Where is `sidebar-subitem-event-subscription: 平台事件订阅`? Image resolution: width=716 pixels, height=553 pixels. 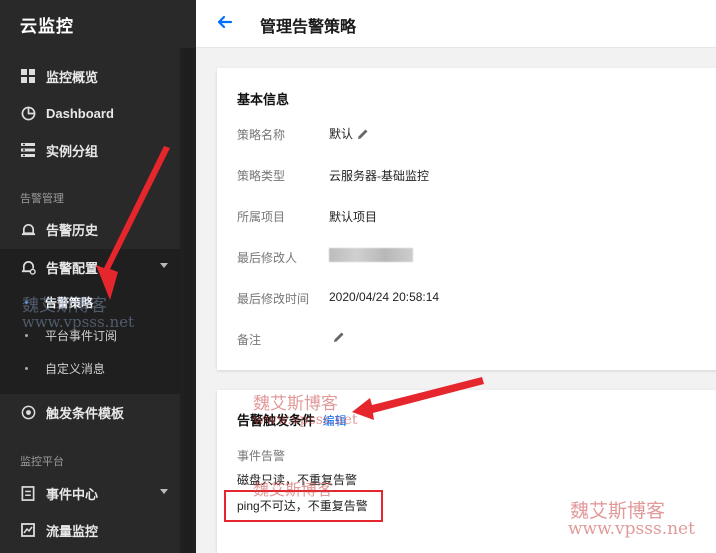 sidebar-subitem-event-subscription: 平台事件订阅 is located at coordinates (90, 335).